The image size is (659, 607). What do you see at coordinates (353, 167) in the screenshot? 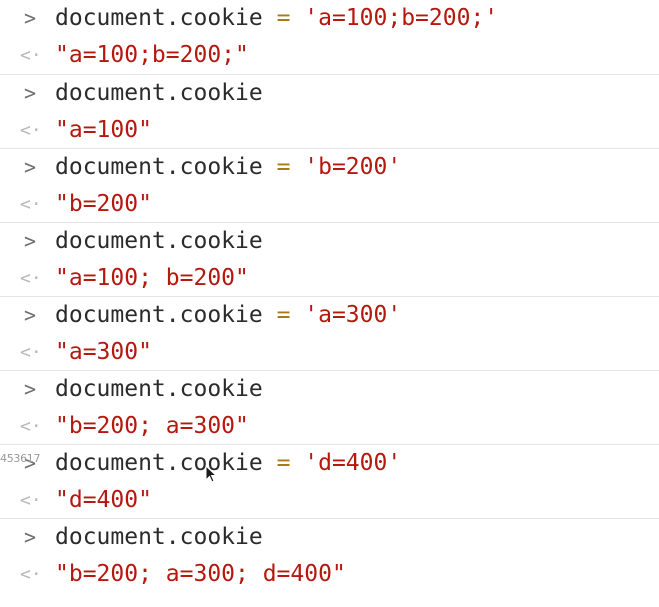
I see `input-string: 'b=200'` at bounding box center [353, 167].